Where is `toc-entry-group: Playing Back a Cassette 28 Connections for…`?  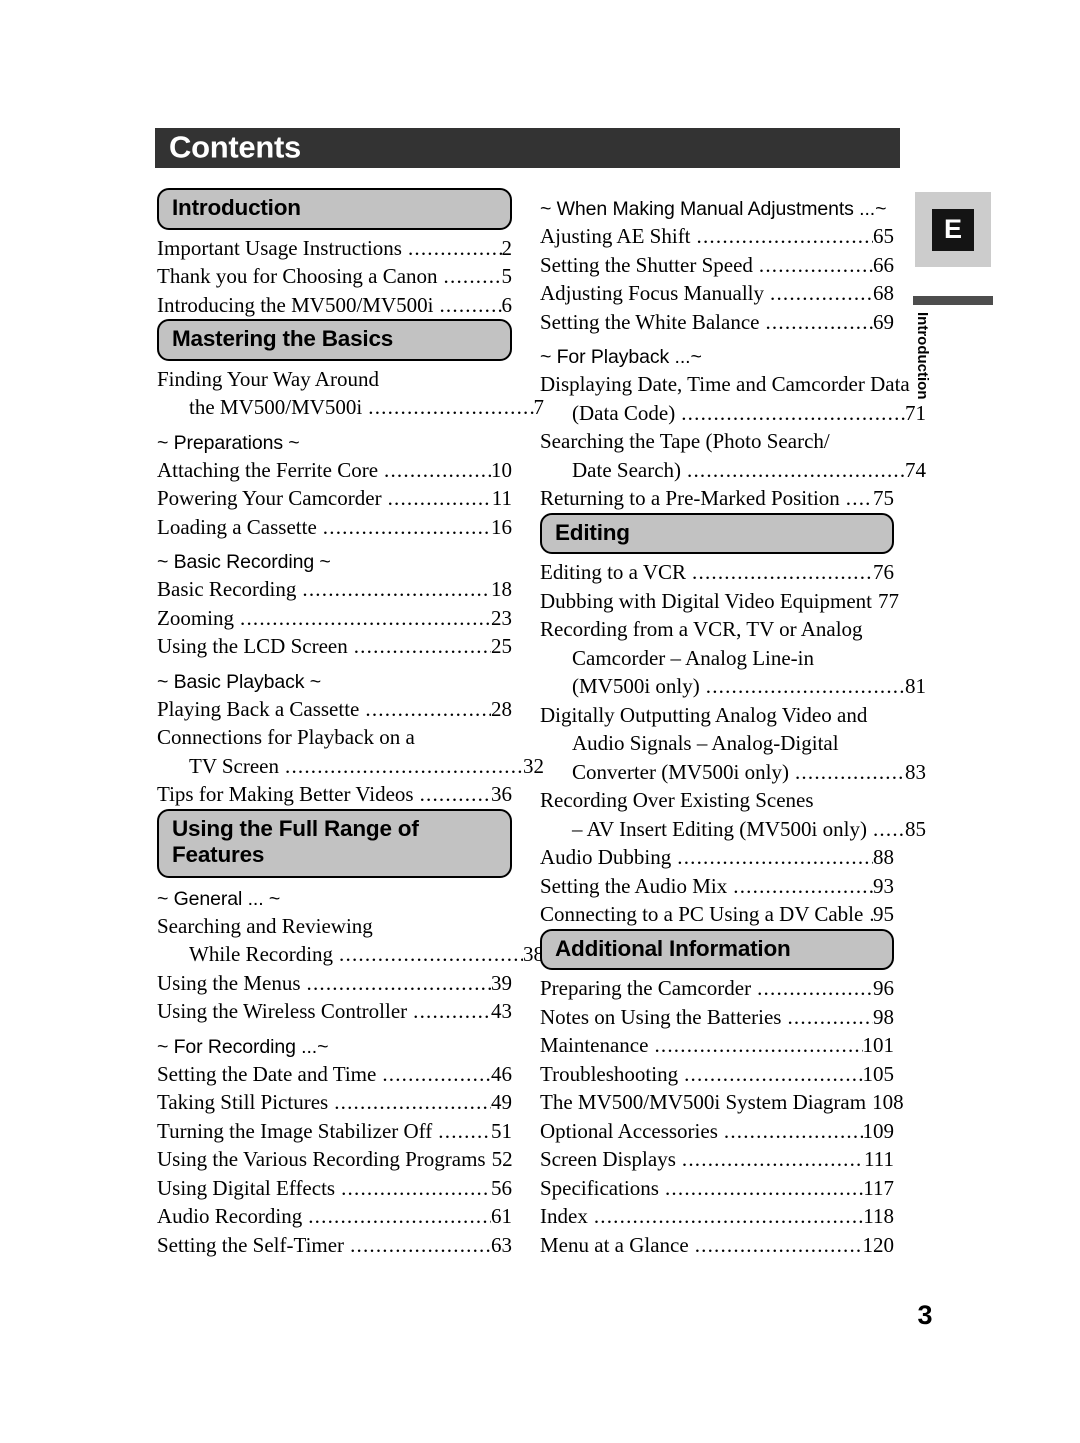
toc-entry-group: Playing Back a Cassette 28 Connections for… is located at coordinates (350, 752).